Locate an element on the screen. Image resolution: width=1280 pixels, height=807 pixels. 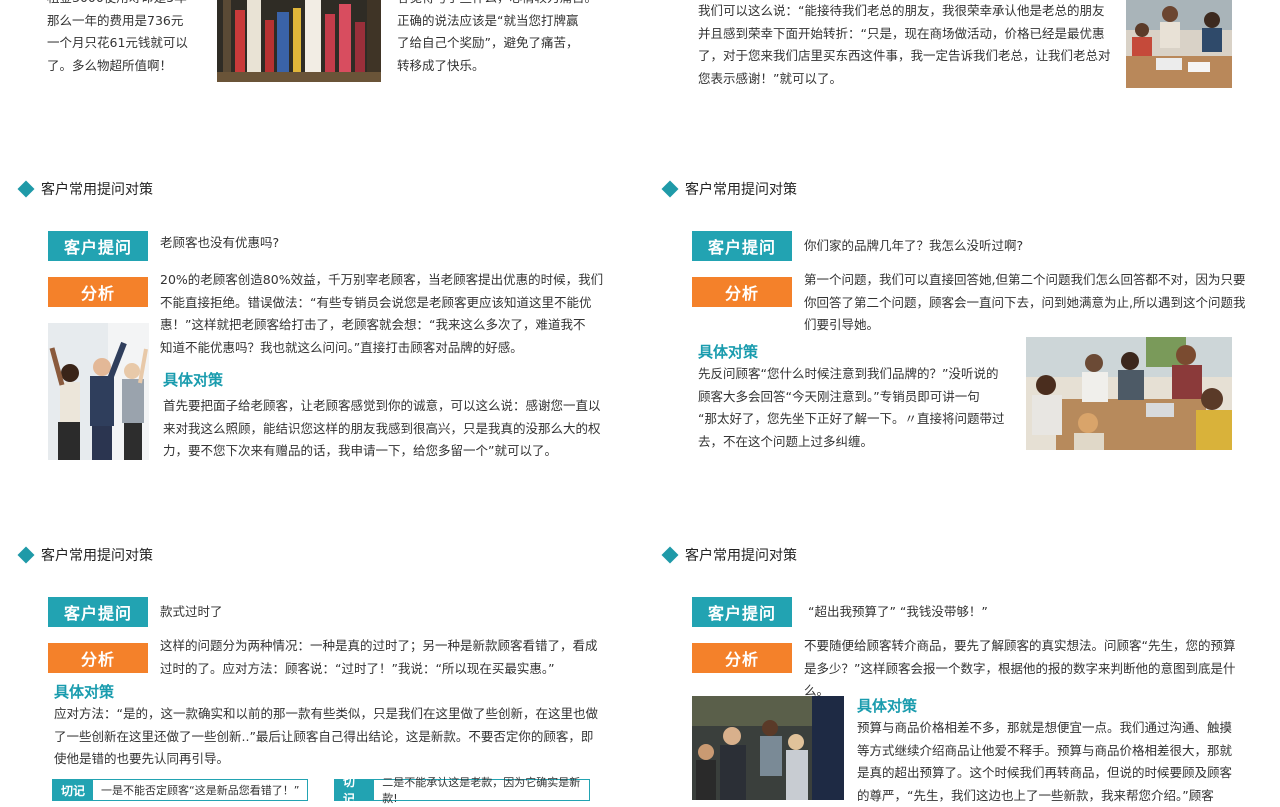
celebrating-team-photo is located at coordinates (98, 391).